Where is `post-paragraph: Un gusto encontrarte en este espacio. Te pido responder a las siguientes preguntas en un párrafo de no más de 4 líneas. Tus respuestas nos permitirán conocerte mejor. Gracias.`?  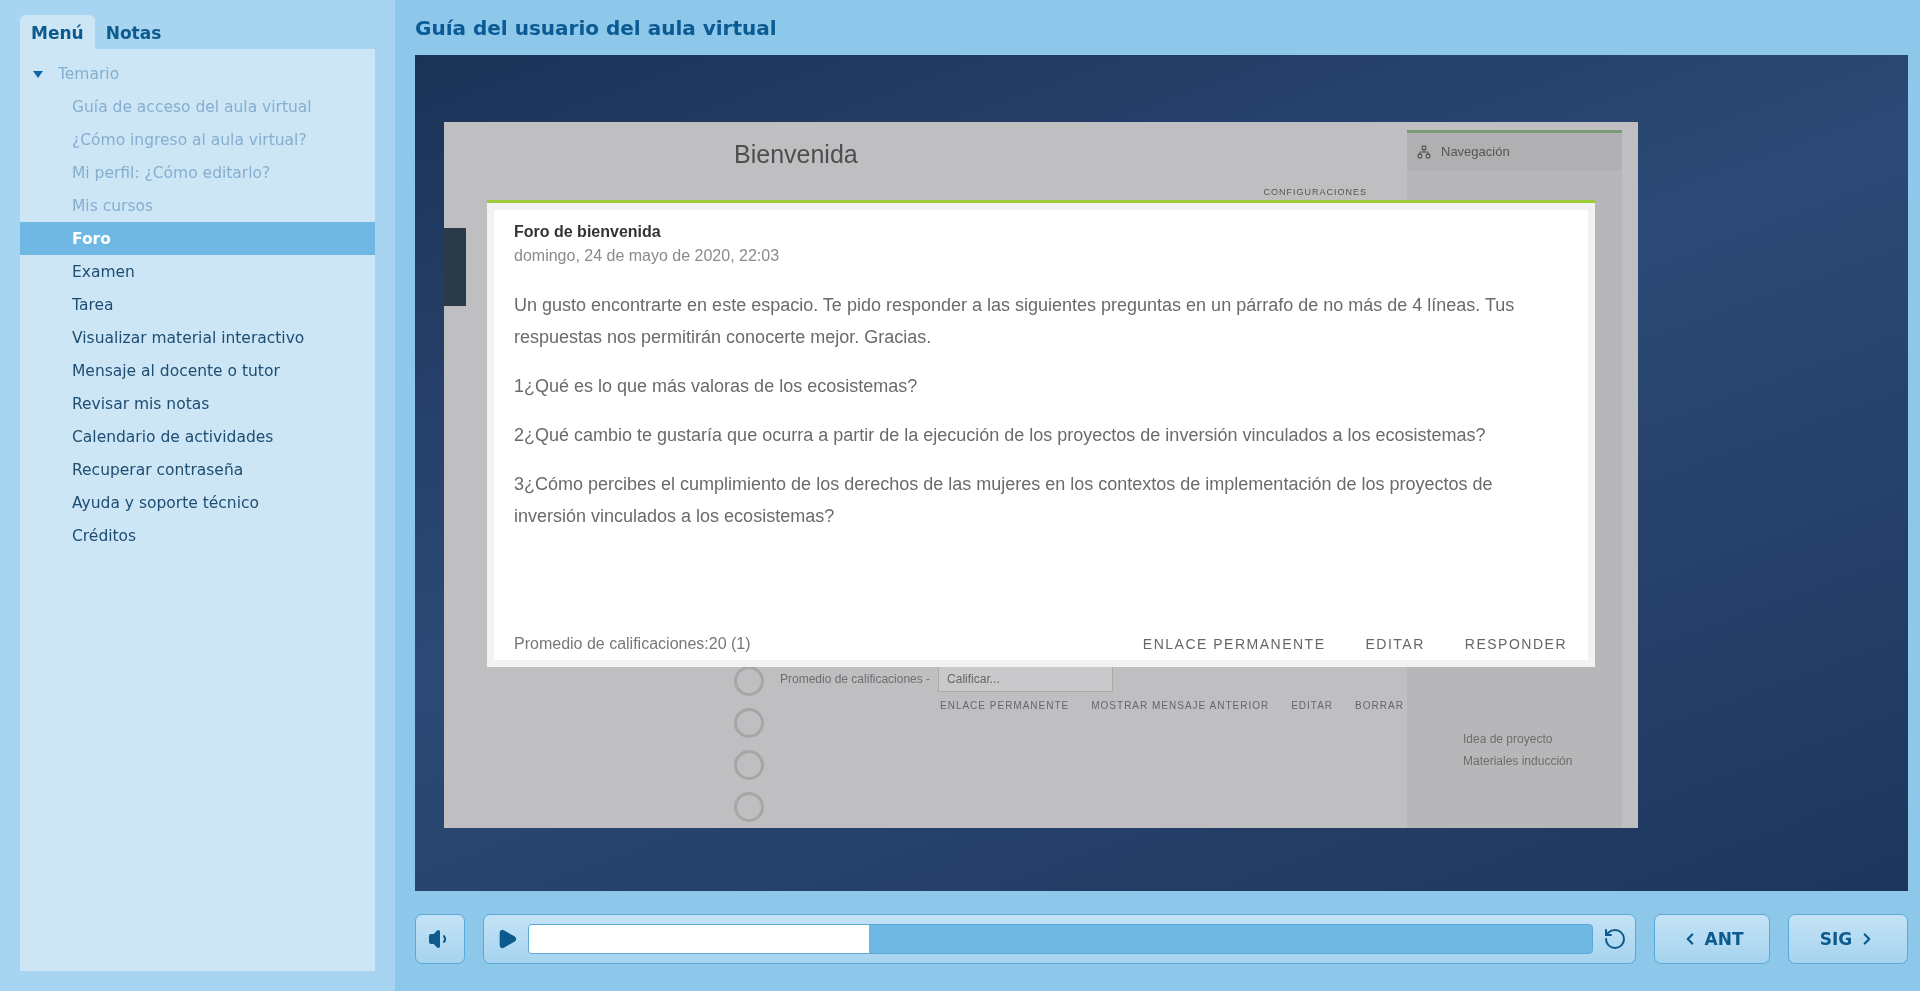 post-paragraph: Un gusto encontrarte en este espacio. Te pido responder a las siguientes preguntas en un párrafo de no más de 4 líneas. Tus respuestas nos permitirán conocerte mejor. Gracias. is located at coordinates (1015, 321).